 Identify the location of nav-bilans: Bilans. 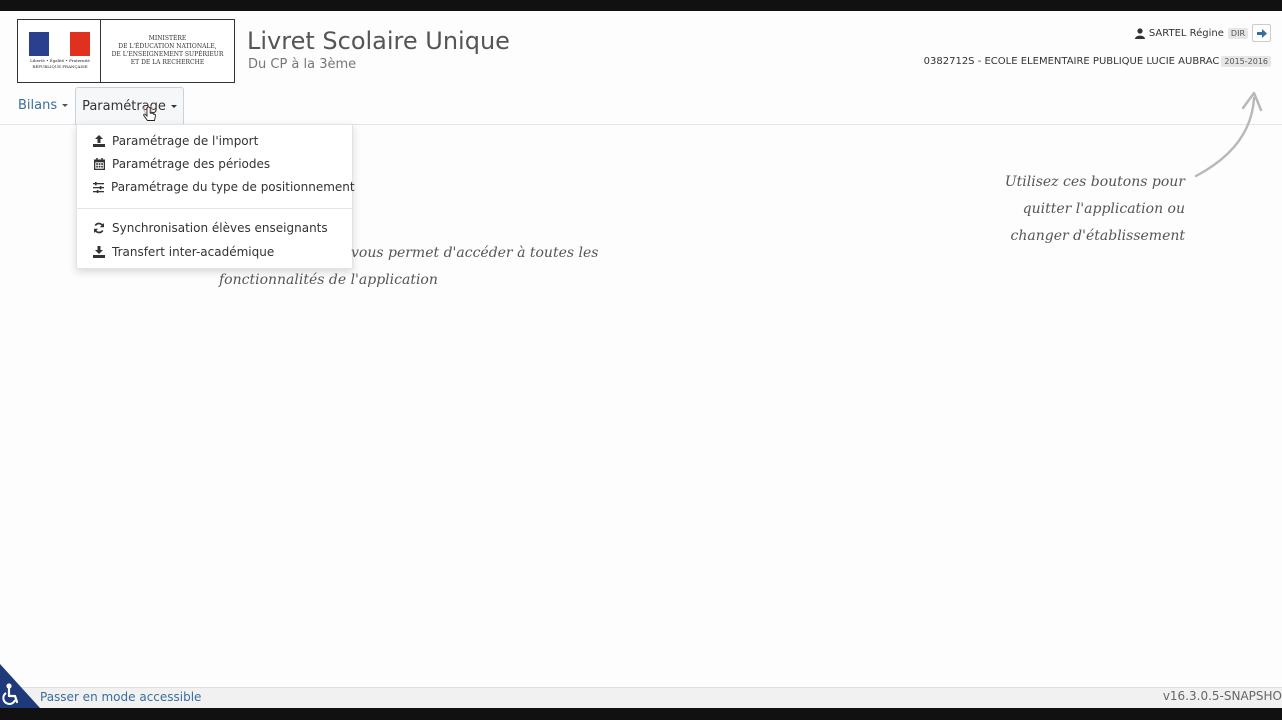
(43, 105).